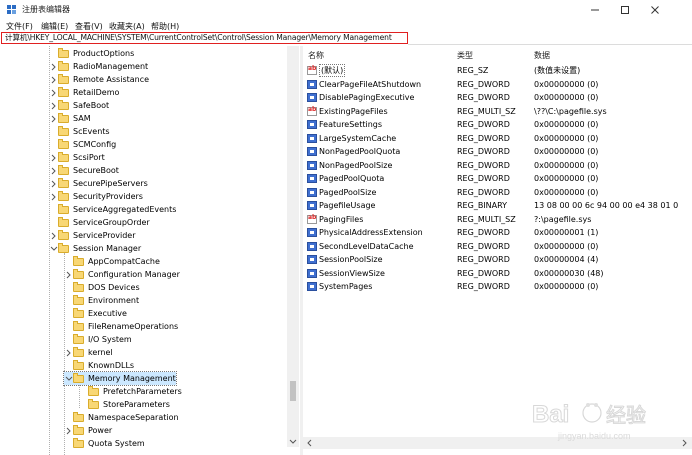  Describe the element at coordinates (120, 378) in the screenshot. I see `tree-item: Memory Management` at that location.